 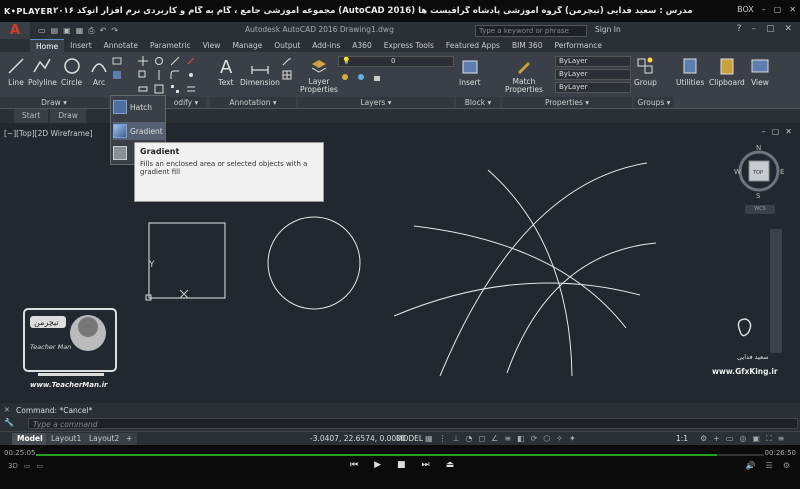 What do you see at coordinates (16, 71) in the screenshot?
I see `line-tool-button: Line` at bounding box center [16, 71].